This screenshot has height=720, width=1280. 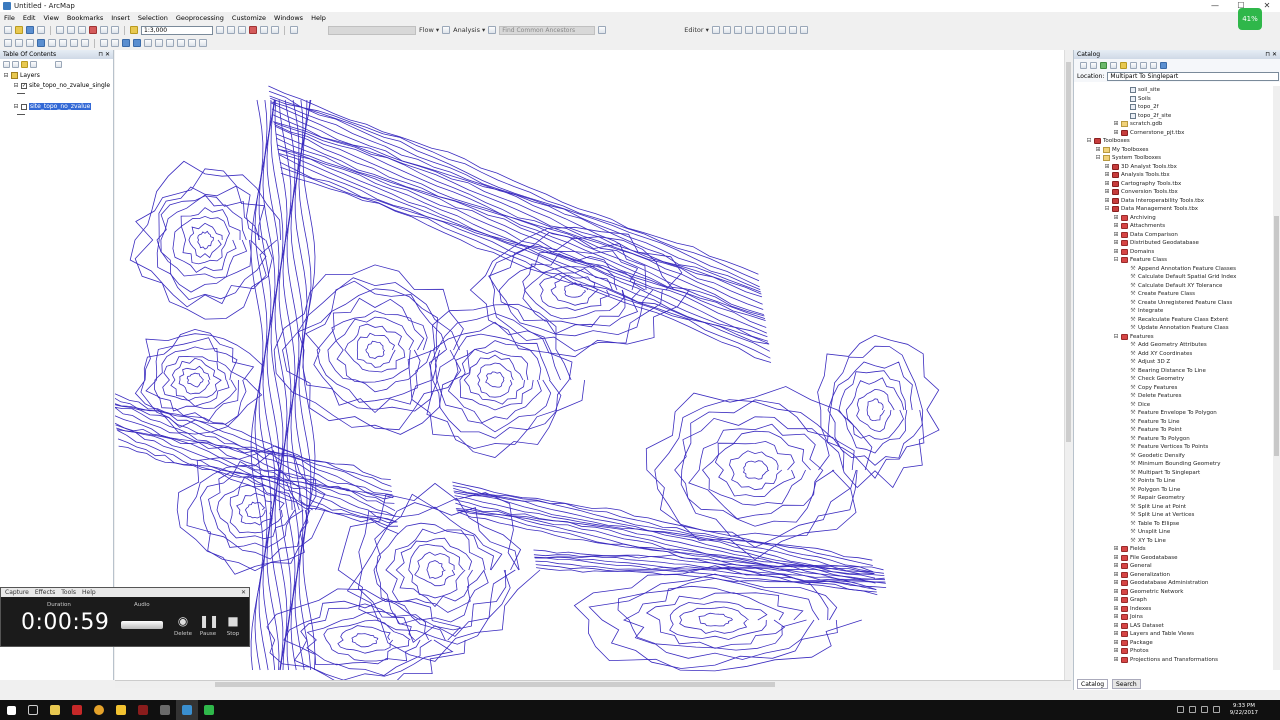 I want to click on model-builder-icon, so click(x=275, y=30).